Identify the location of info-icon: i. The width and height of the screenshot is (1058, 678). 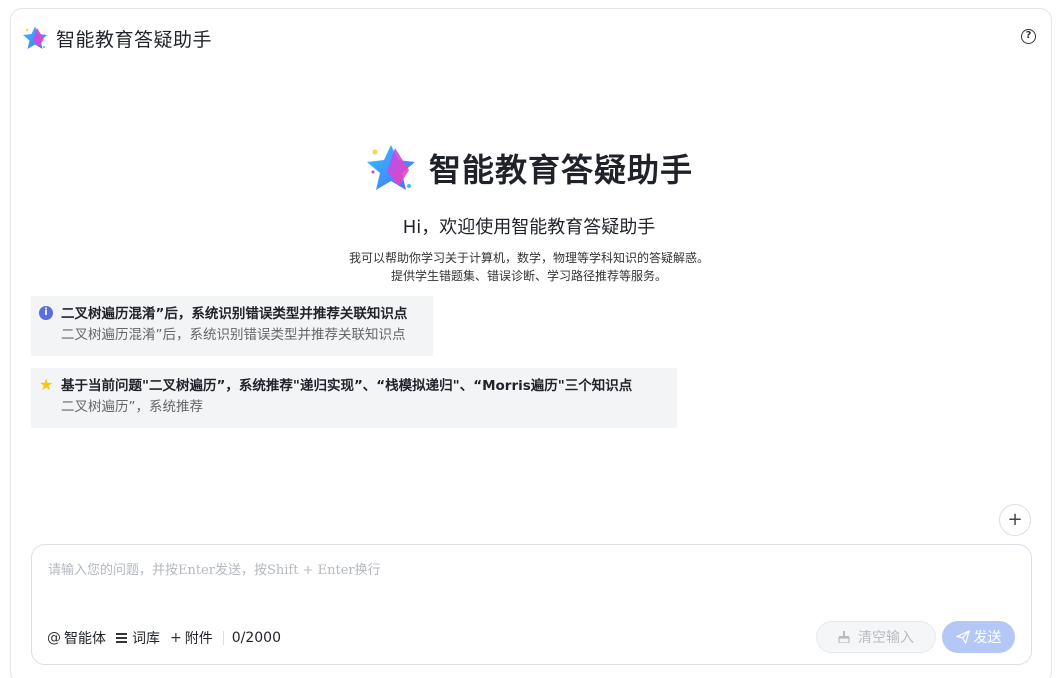
(46, 313).